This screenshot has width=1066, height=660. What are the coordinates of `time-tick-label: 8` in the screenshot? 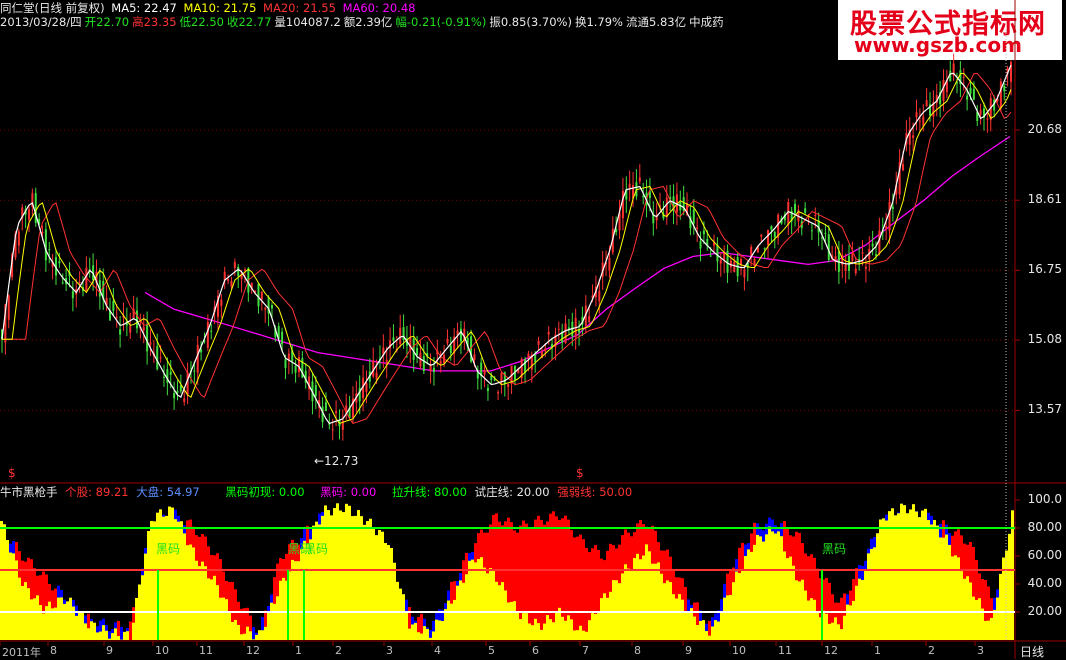 It's located at (53, 650).